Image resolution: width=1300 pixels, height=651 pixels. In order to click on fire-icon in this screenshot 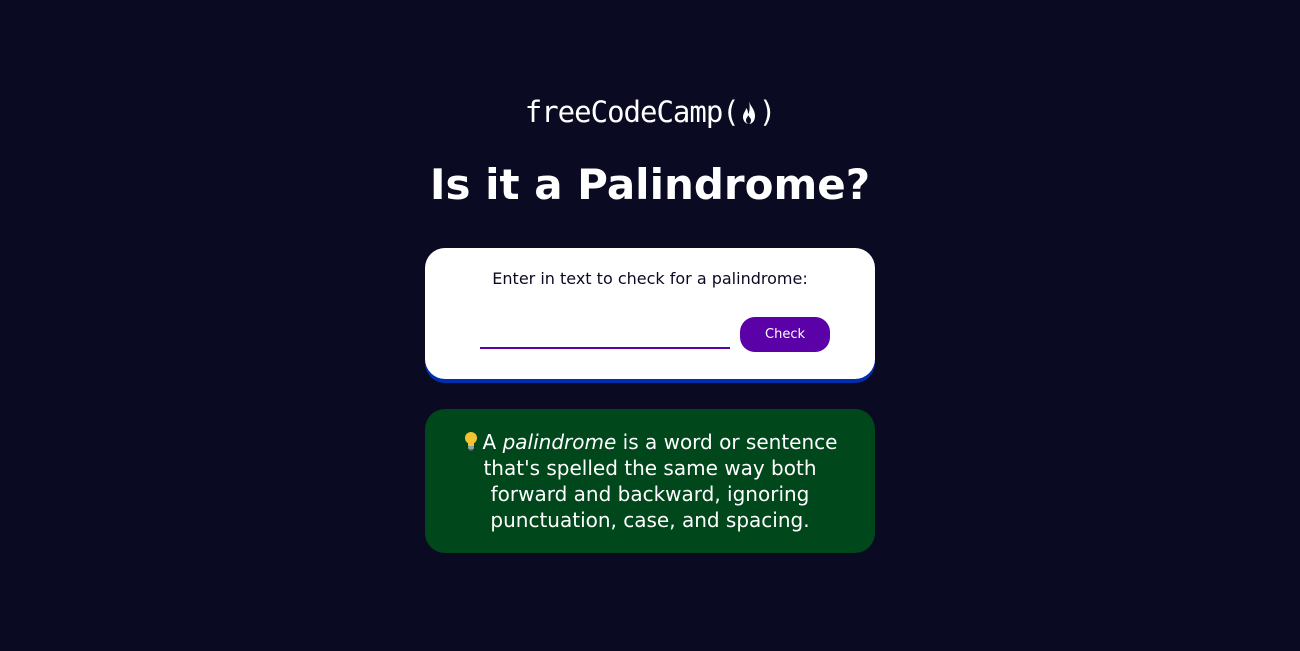, I will do `click(748, 112)`.